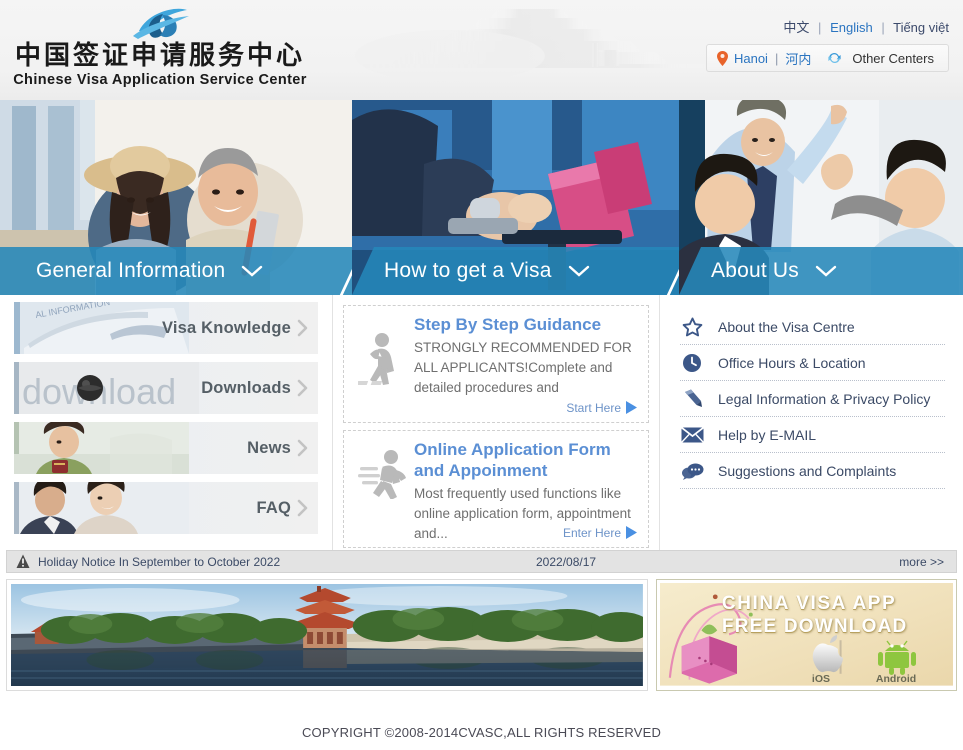 This screenshot has width=963, height=750. I want to click on menu-label-downloads: Downloads, so click(246, 387).